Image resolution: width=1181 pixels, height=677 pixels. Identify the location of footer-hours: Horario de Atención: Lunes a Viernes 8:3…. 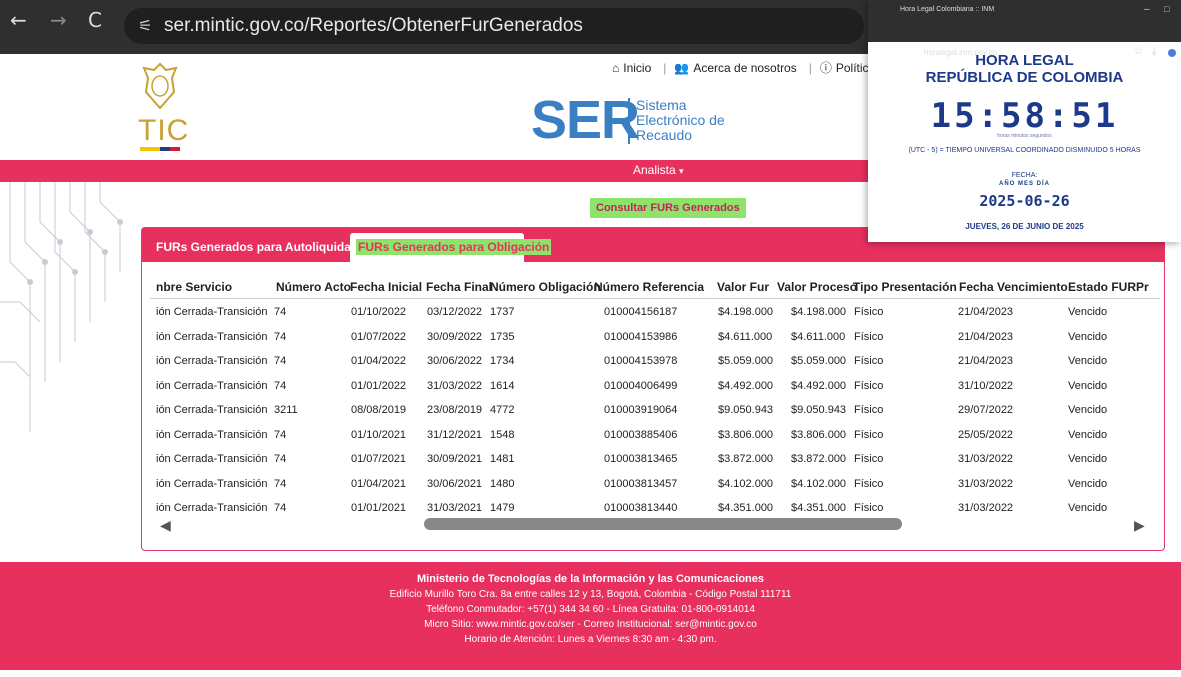
(590, 639).